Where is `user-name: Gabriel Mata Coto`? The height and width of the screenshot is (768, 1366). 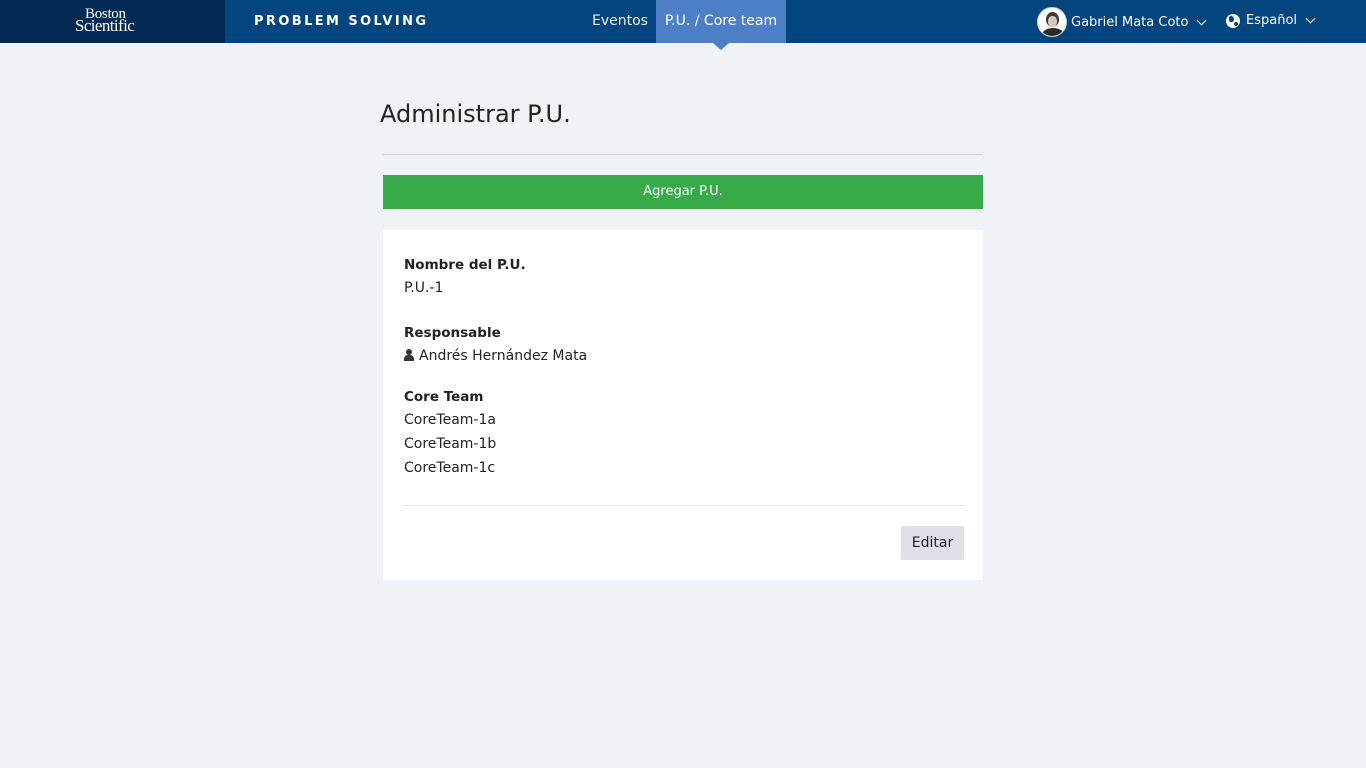 user-name: Gabriel Mata Coto is located at coordinates (1130, 22).